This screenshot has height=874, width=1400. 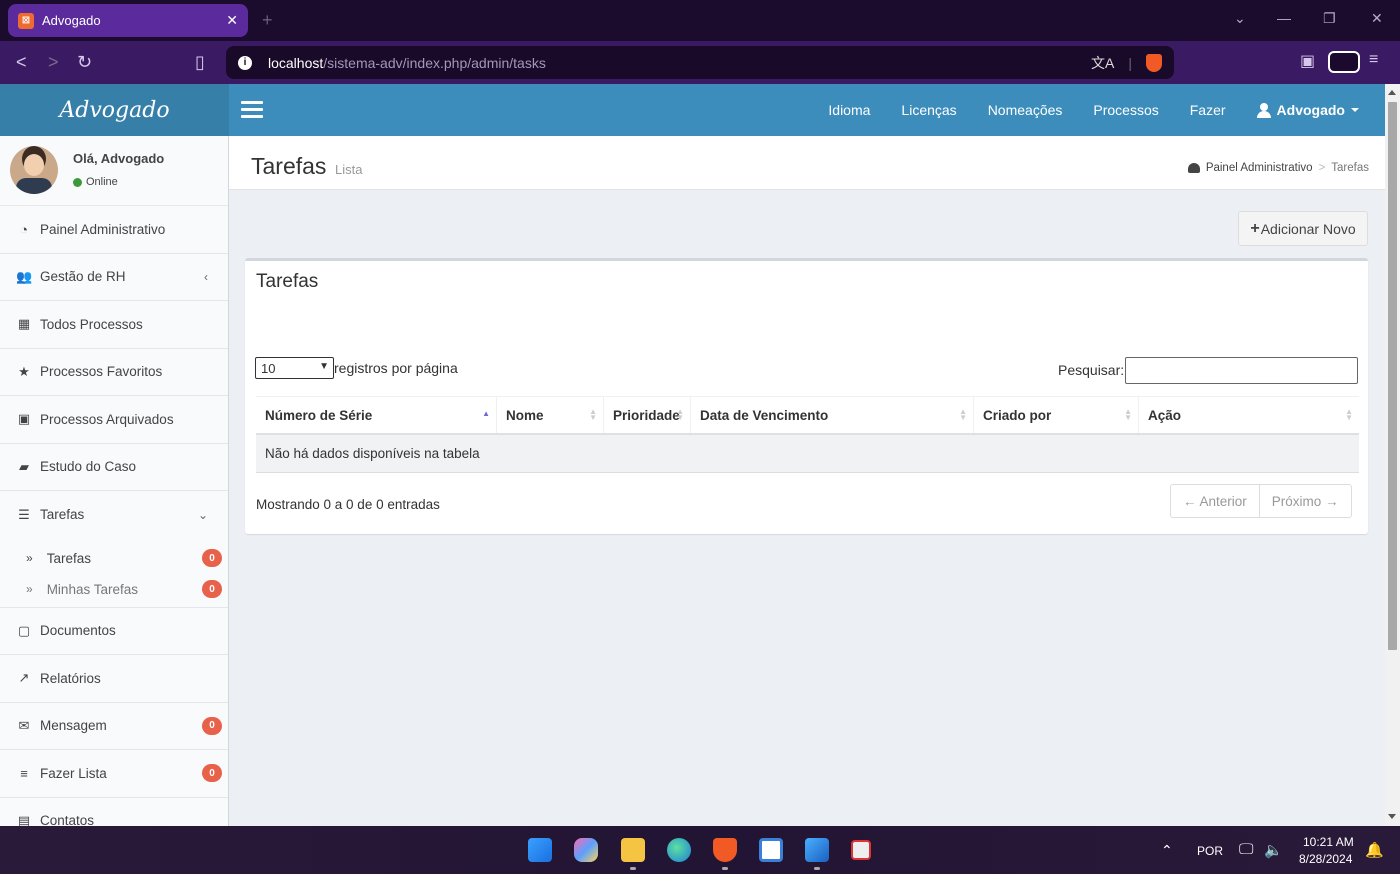 I want to click on column-label: Prioridade, so click(x=646, y=415).